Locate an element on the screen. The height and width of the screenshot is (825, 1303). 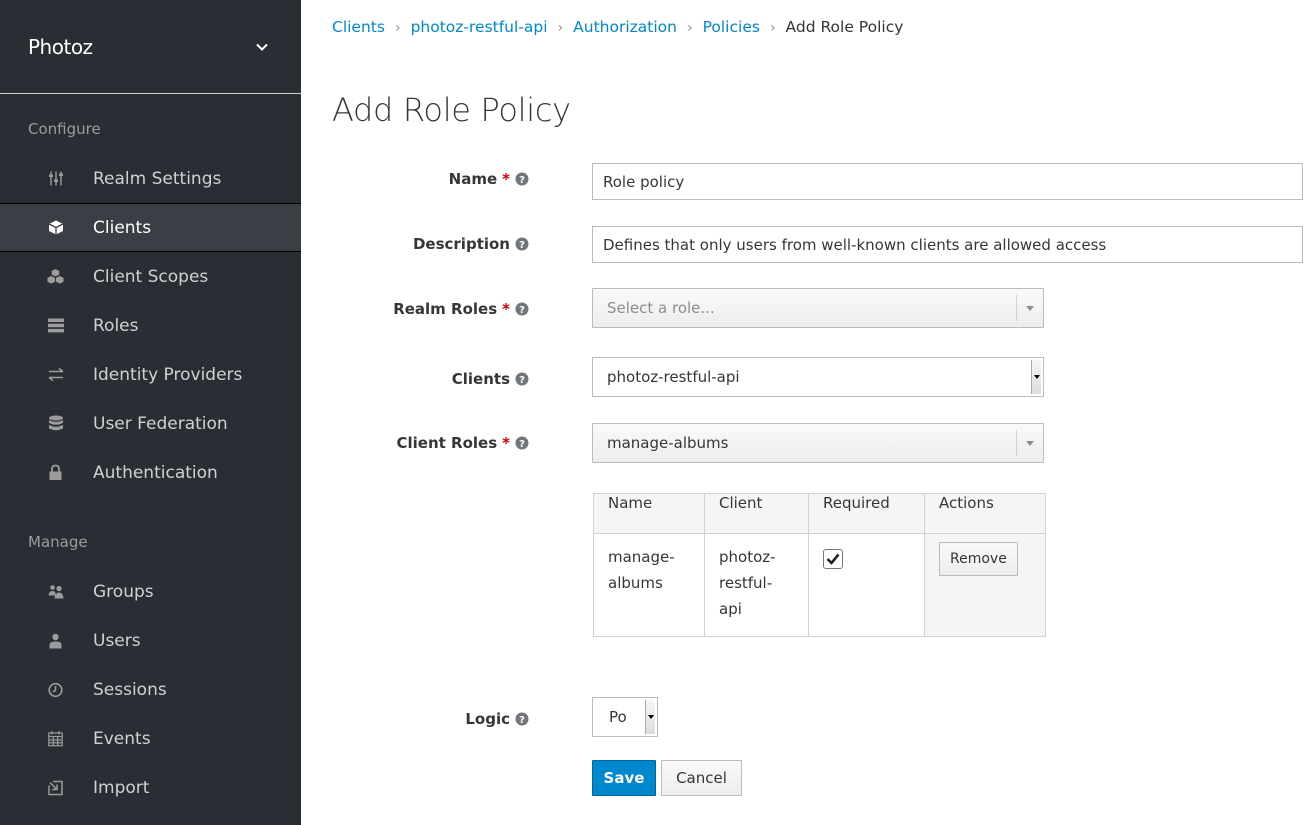
user-icon is located at coordinates (55, 640).